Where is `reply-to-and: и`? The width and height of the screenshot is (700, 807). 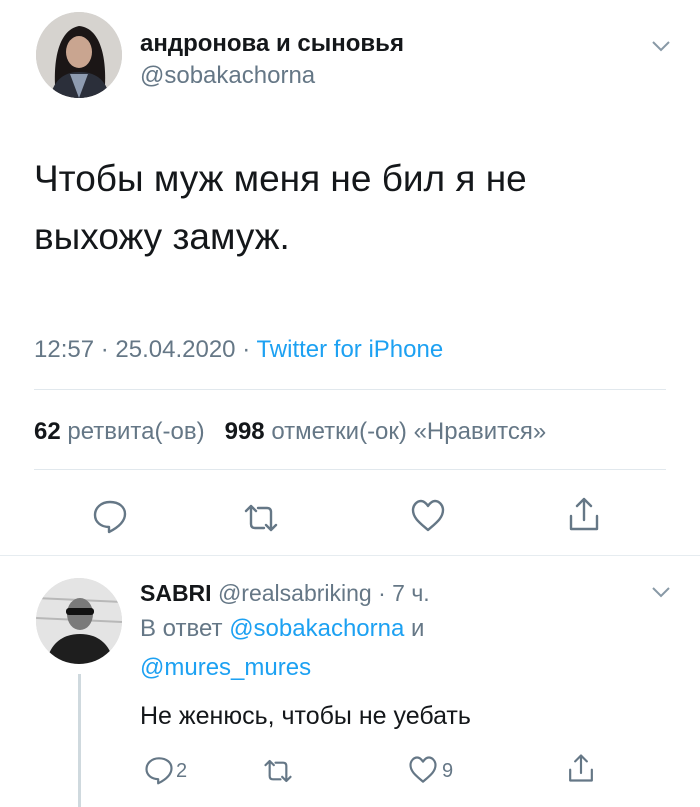
reply-to-and: и is located at coordinates (418, 628).